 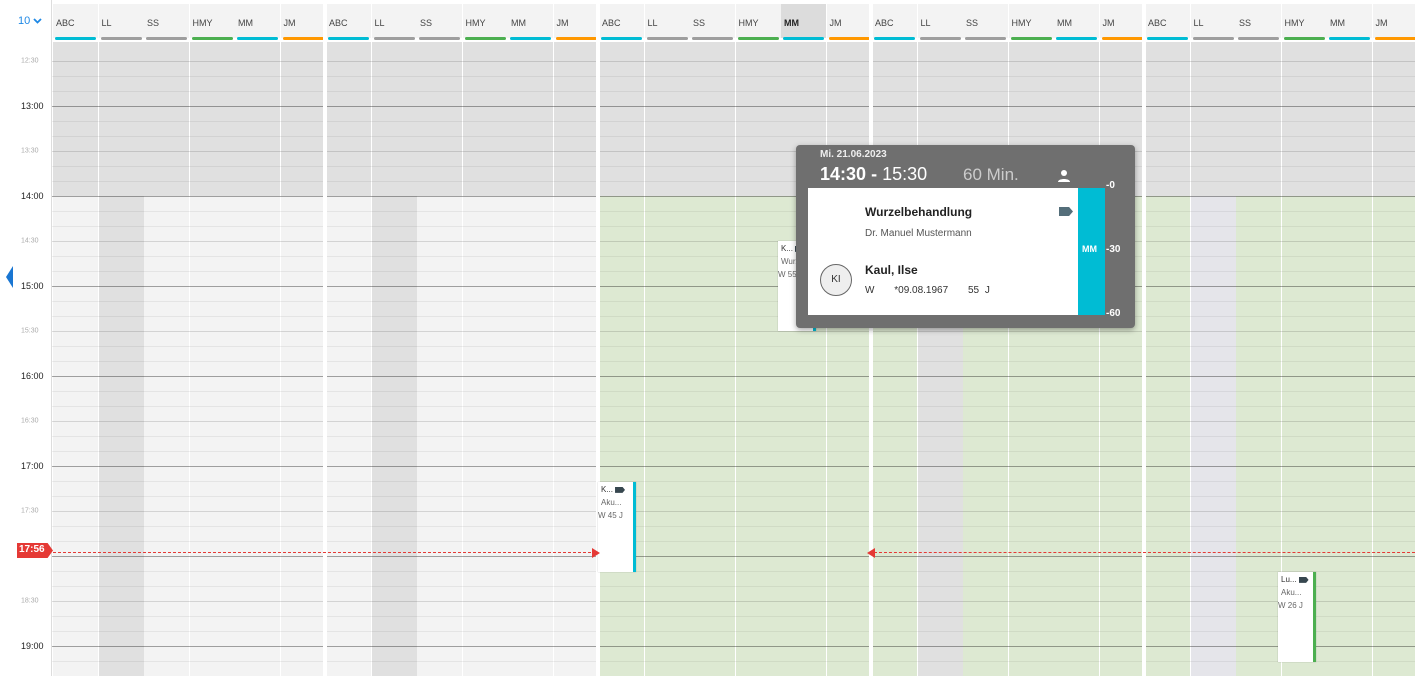 I want to click on resource-label: LL, so click(x=106, y=23).